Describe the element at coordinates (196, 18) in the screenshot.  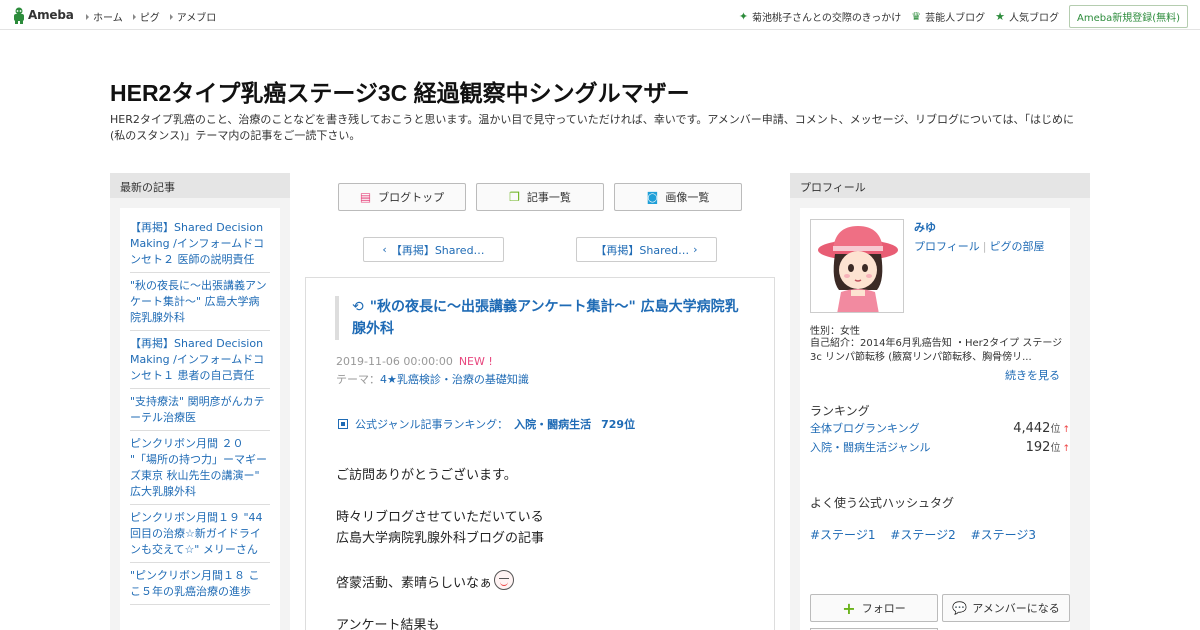
I see `nav-ameblo-label: アメブロ` at that location.